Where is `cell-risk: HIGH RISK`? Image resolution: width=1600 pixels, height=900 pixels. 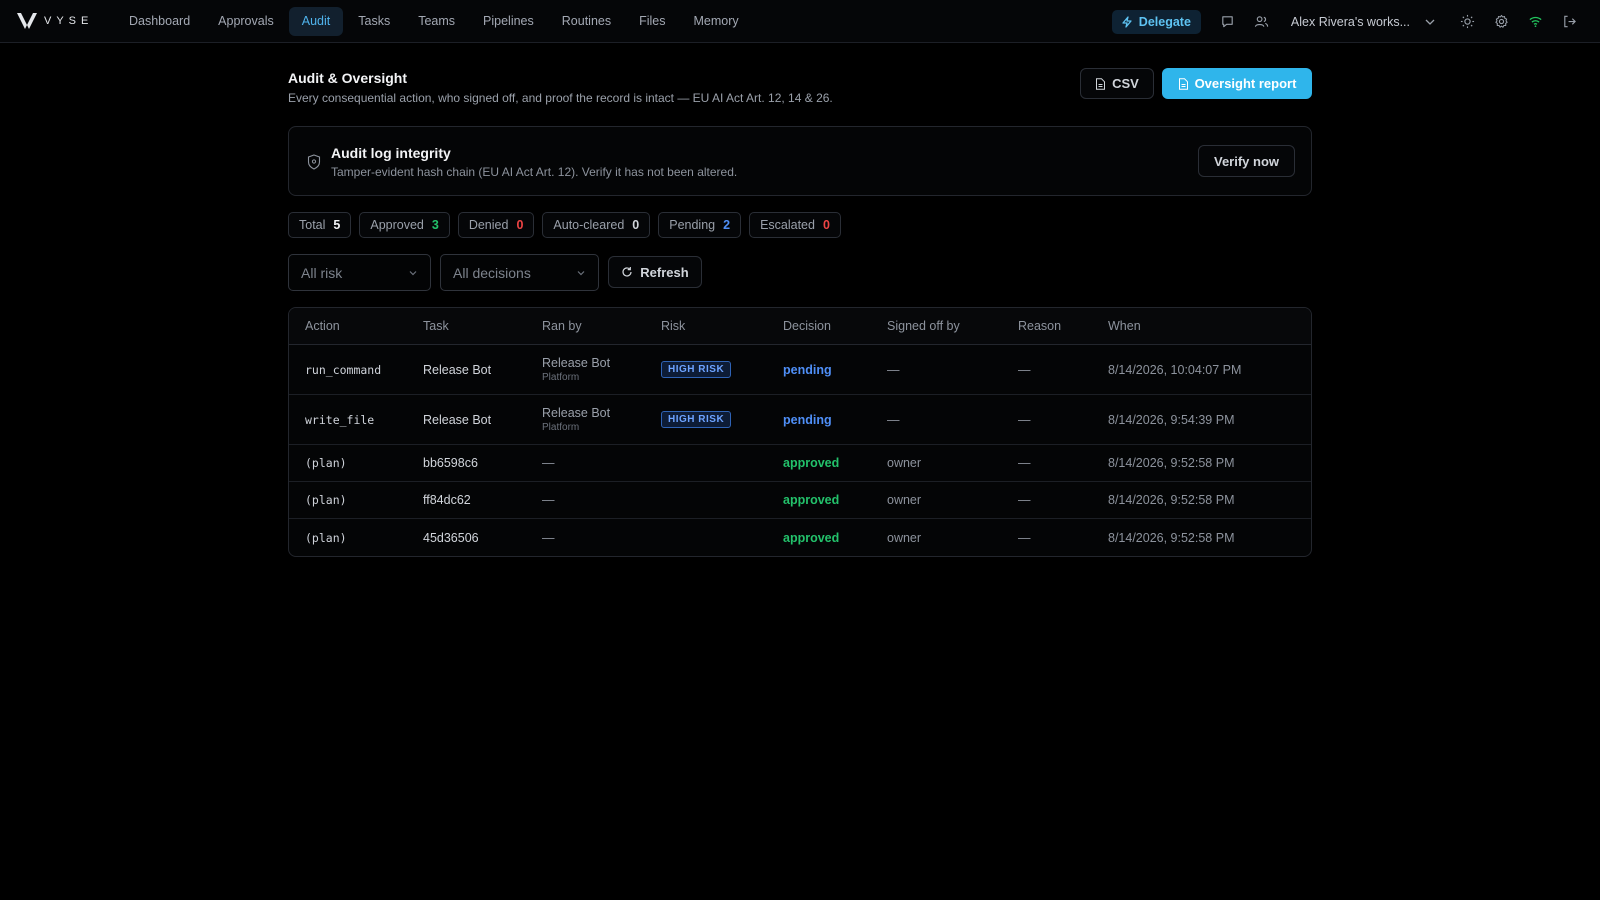 cell-risk: HIGH RISK is located at coordinates (722, 369).